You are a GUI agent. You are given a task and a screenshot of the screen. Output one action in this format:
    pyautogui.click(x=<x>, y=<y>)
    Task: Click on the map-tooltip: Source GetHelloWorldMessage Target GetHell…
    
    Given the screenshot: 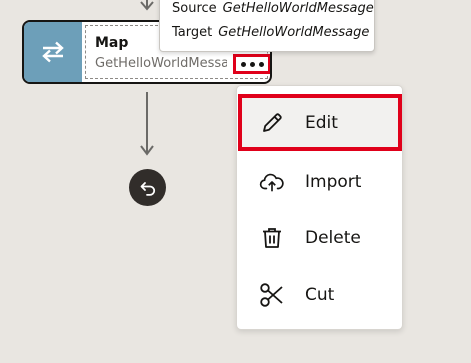 What is the action you would take?
    pyautogui.click(x=267, y=26)
    